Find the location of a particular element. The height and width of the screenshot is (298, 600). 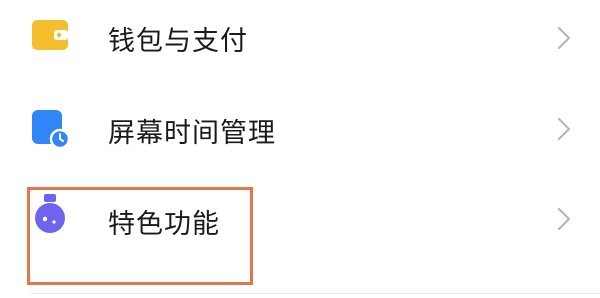

divider is located at coordinates (315, 293).